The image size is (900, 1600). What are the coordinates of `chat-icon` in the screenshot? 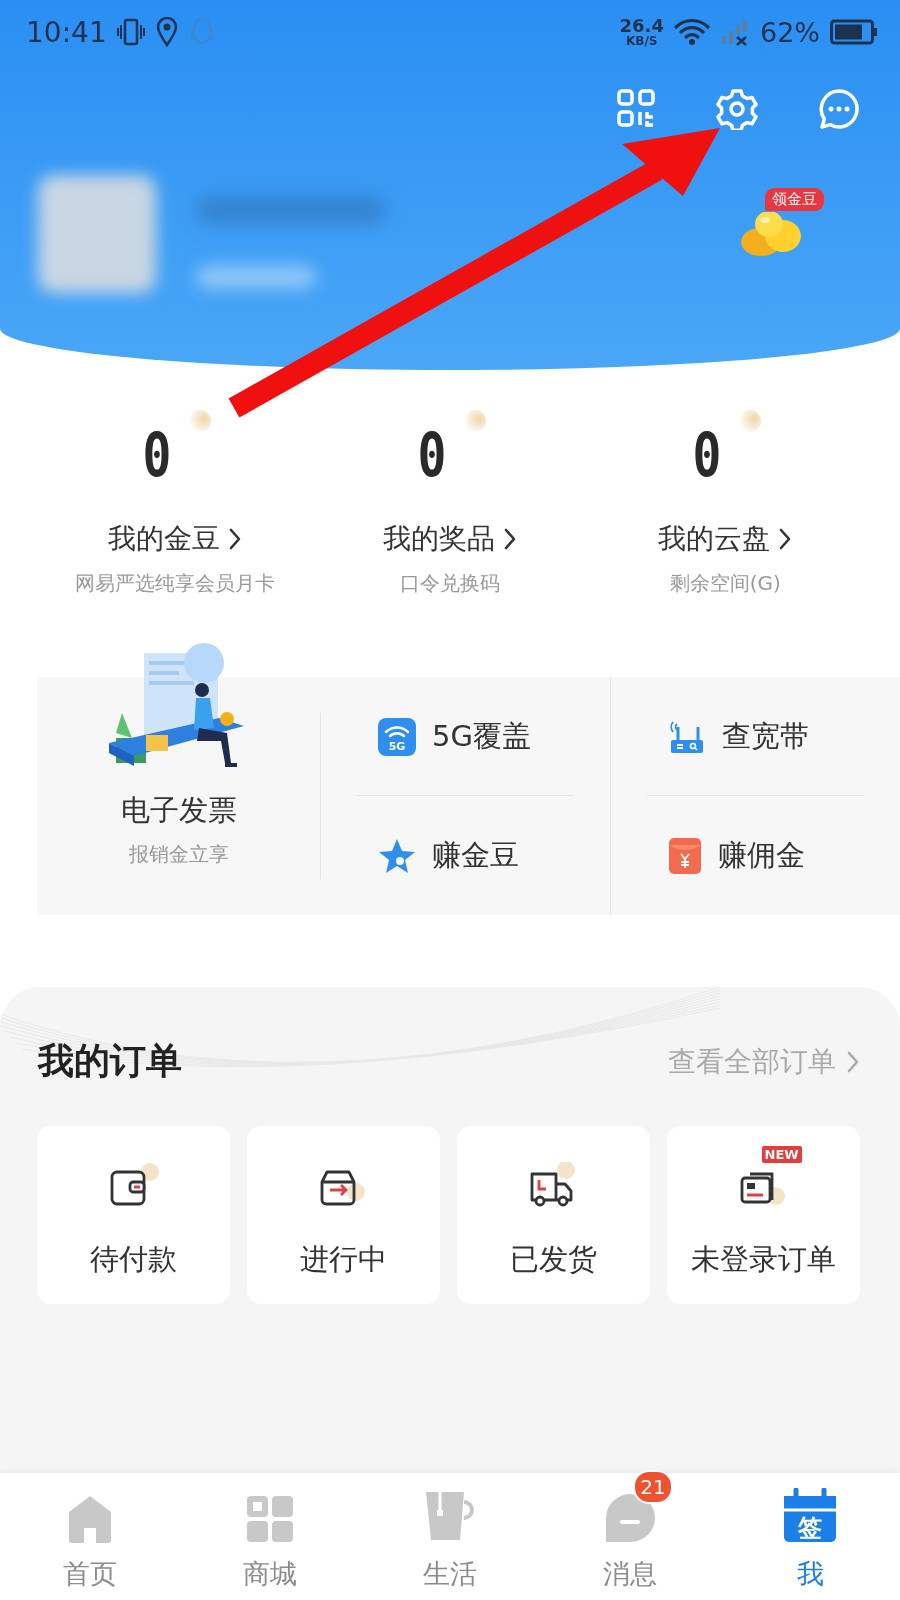 It's located at (839, 109).